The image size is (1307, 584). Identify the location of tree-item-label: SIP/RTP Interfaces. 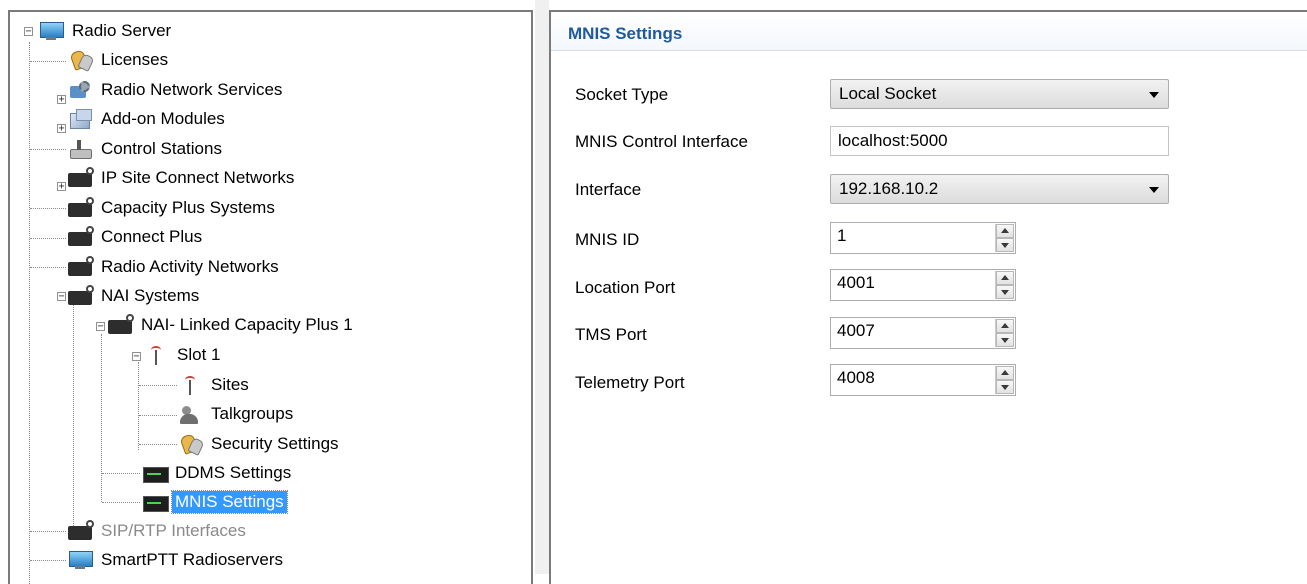
(173, 530).